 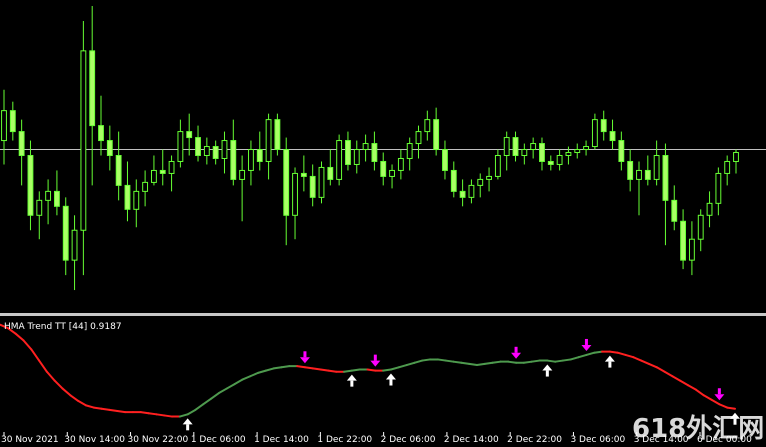 What do you see at coordinates (344, 440) in the screenshot?
I see `time-label: 1 Dec 22:00` at bounding box center [344, 440].